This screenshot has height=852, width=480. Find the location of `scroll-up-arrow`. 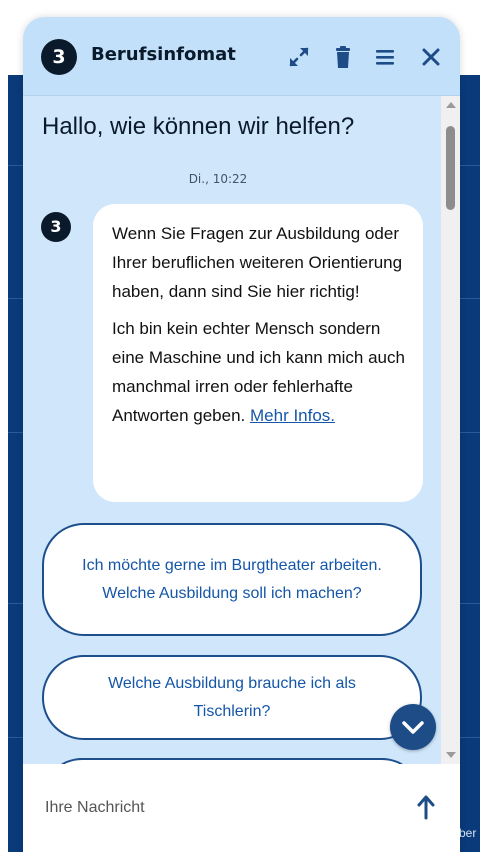

scroll-up-arrow is located at coordinates (451, 105).